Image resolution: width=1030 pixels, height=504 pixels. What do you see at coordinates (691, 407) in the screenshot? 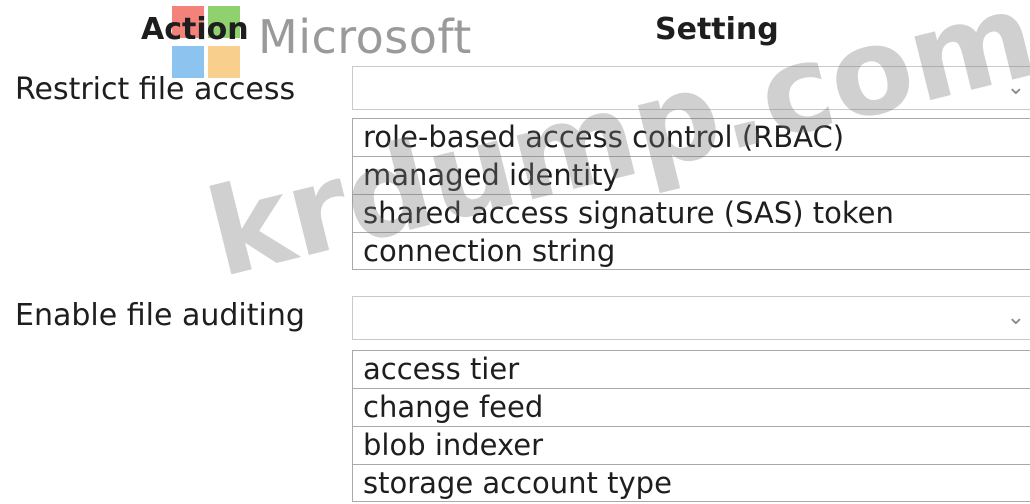
I see `dropdown-option: change feed` at bounding box center [691, 407].